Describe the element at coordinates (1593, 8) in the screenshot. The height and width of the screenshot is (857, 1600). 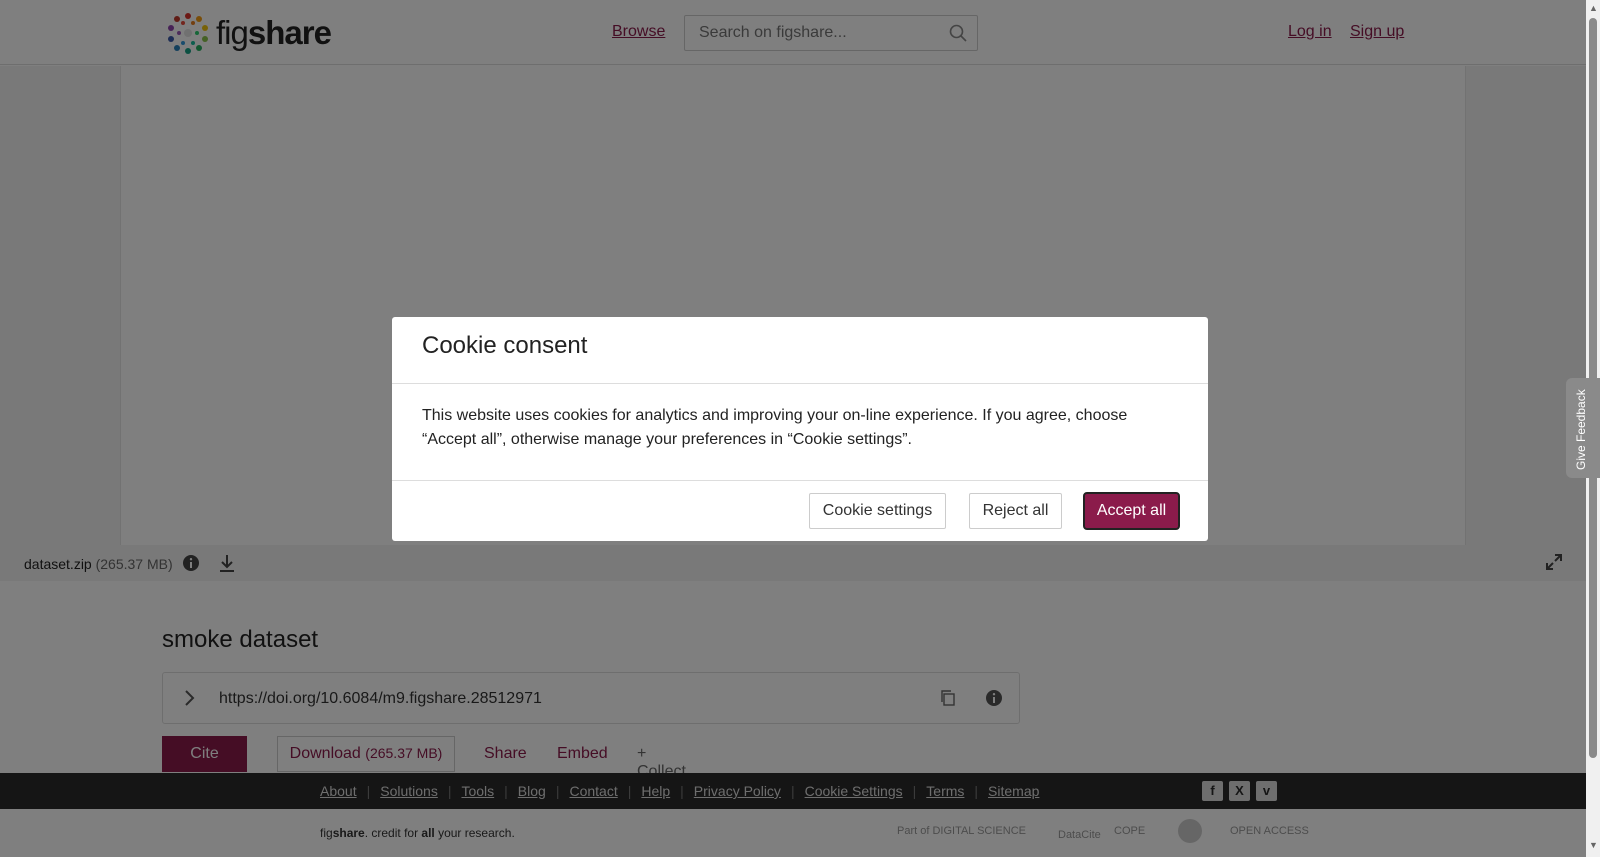
I see `scroll-up-arrow-icon: ▲` at that location.